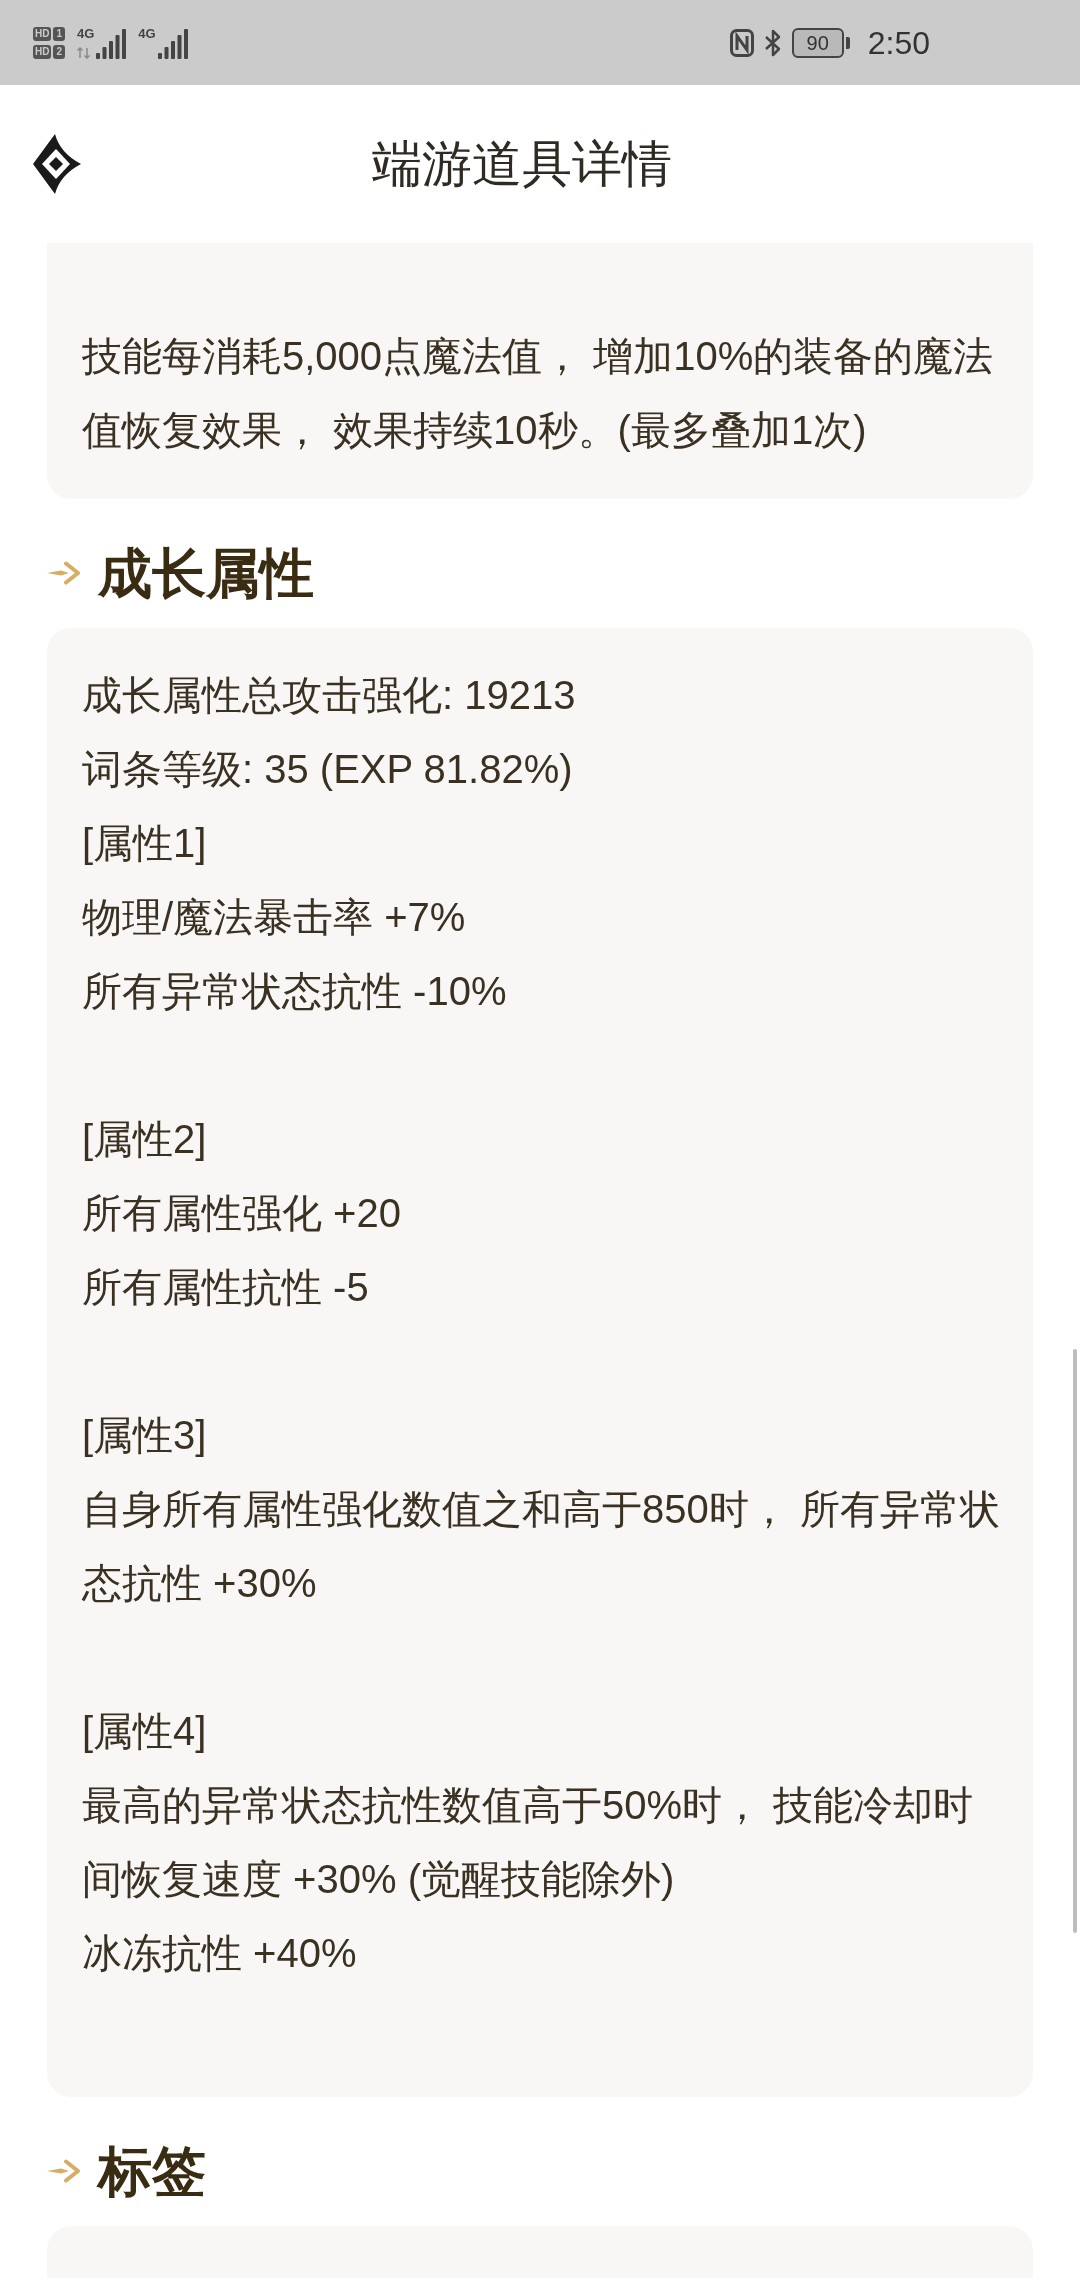  Describe the element at coordinates (57, 164) in the screenshot. I see `diamond-logo-icon` at that location.